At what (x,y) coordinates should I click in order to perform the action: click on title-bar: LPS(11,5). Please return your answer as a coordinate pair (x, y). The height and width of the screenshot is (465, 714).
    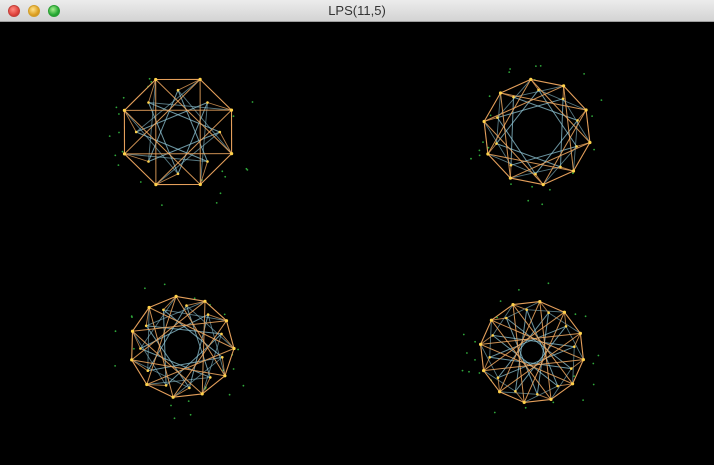
    Looking at the image, I should click on (357, 11).